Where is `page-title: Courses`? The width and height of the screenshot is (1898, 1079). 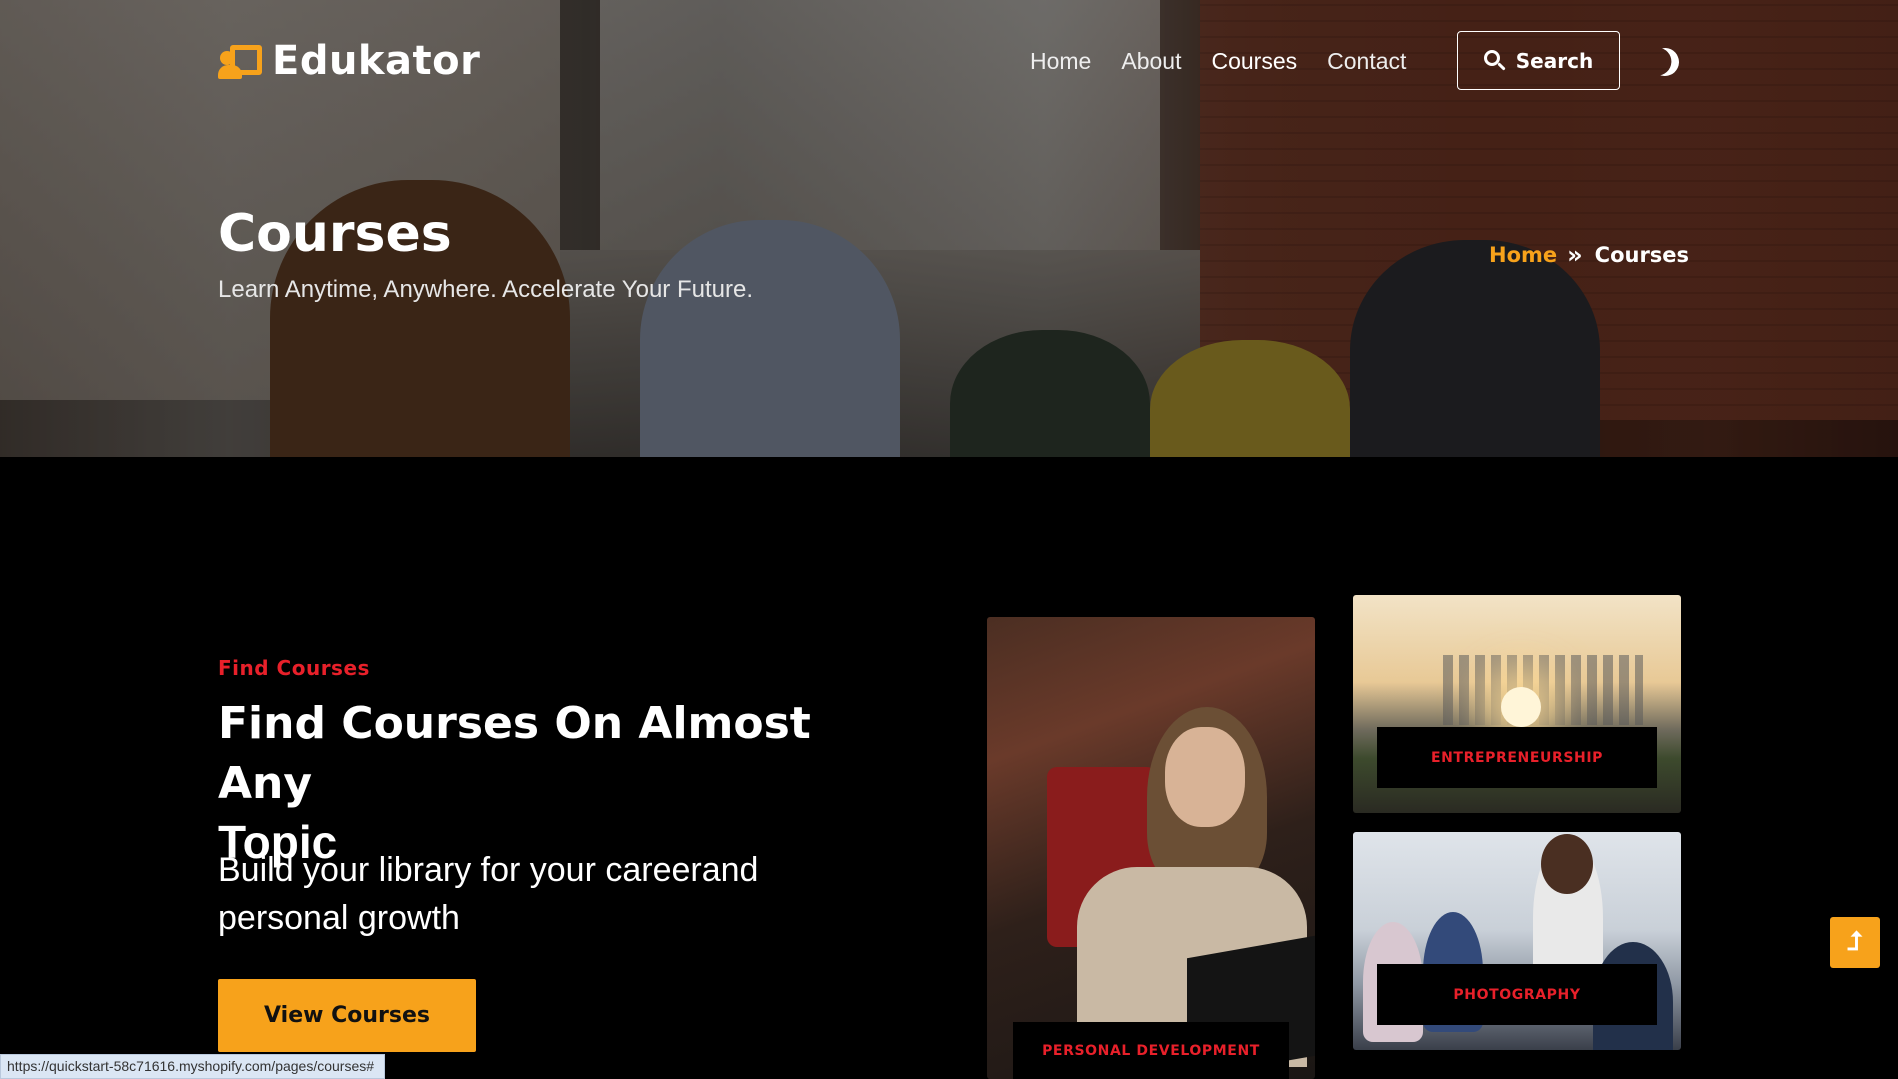
page-title: Courses is located at coordinates (335, 234).